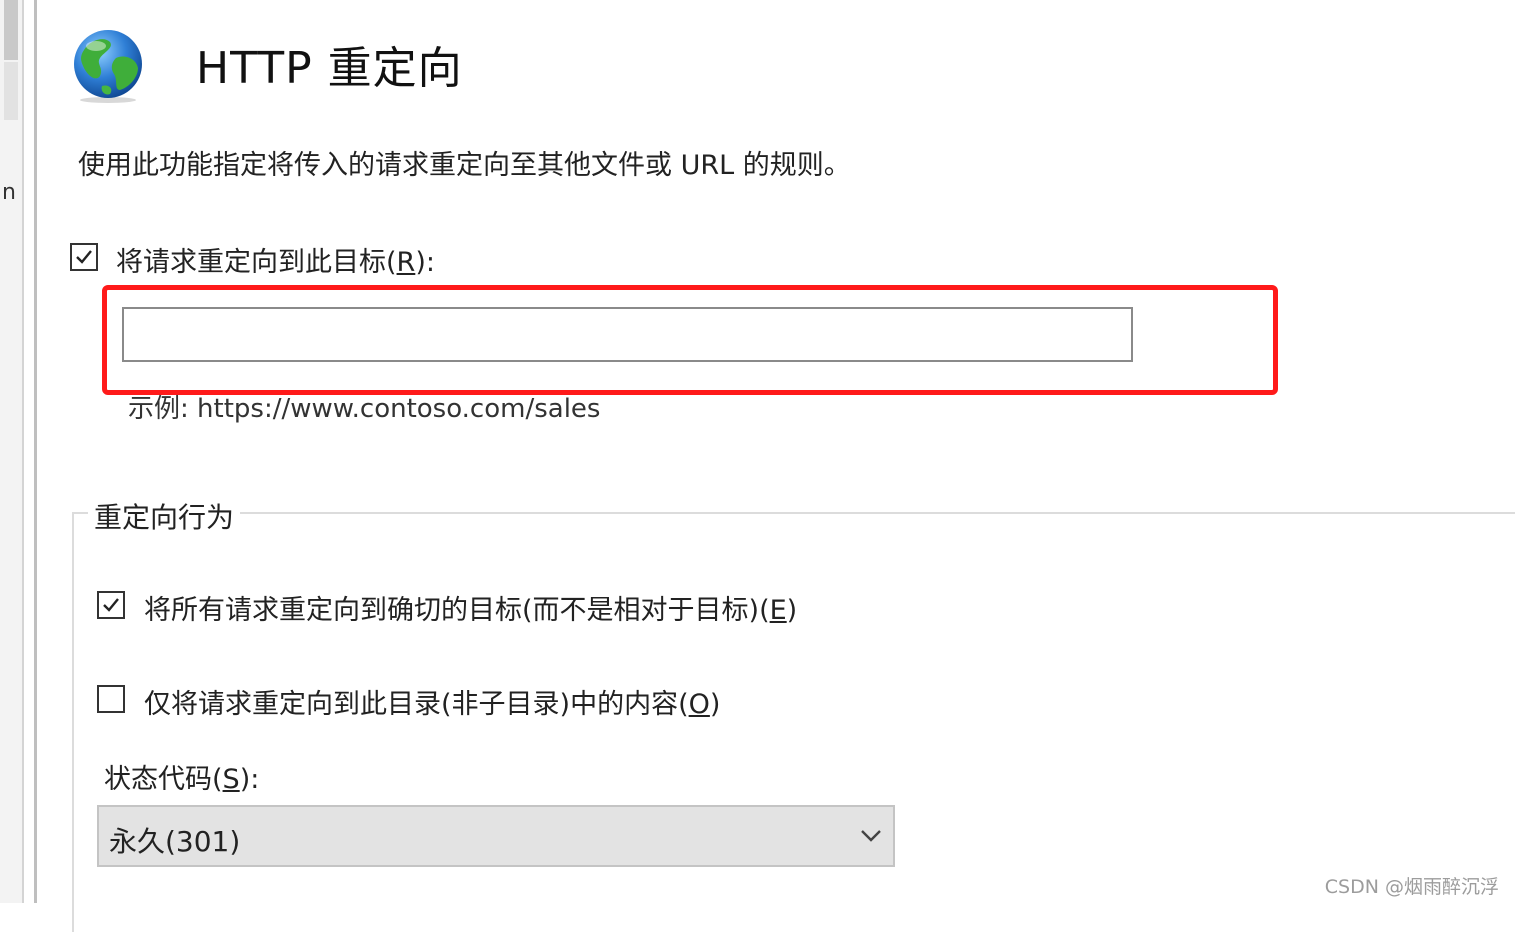  I want to click on left-pane-text-fragment: n, so click(9, 192).